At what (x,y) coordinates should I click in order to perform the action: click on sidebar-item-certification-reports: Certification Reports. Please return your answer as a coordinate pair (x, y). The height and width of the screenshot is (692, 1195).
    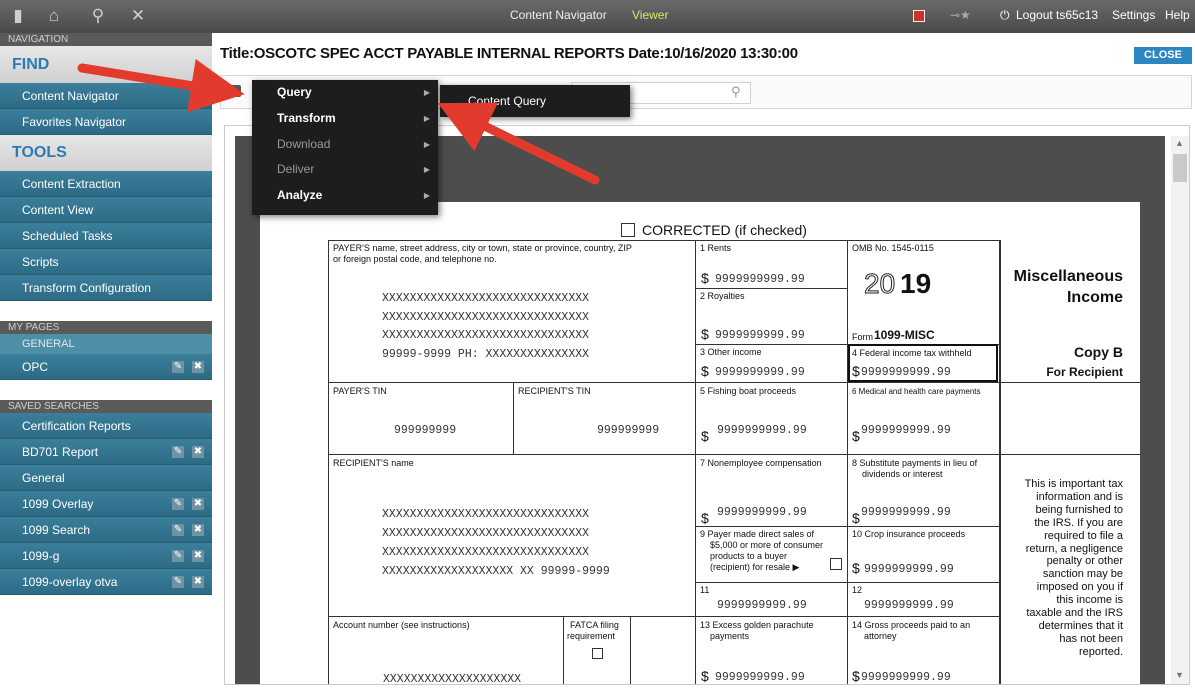
    Looking at the image, I should click on (106, 426).